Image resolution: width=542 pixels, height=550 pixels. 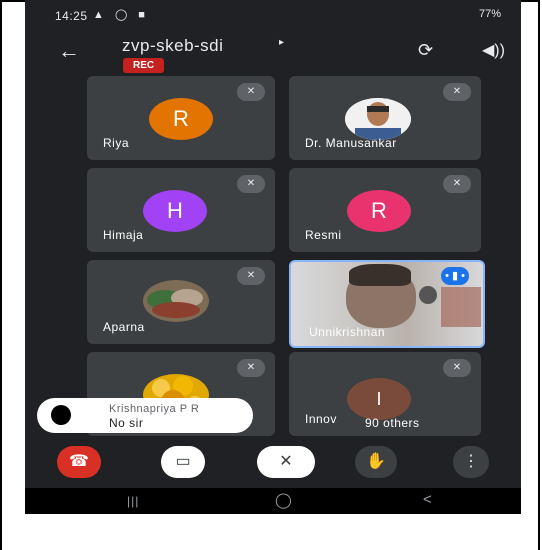 What do you see at coordinates (283, 500) in the screenshot?
I see `home-icon: ◯` at bounding box center [283, 500].